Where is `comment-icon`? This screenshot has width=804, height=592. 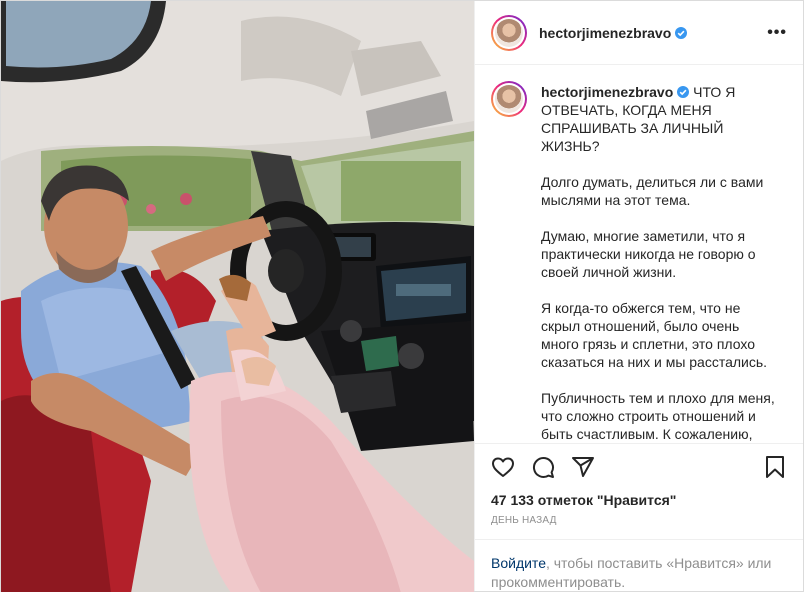 comment-icon is located at coordinates (543, 467).